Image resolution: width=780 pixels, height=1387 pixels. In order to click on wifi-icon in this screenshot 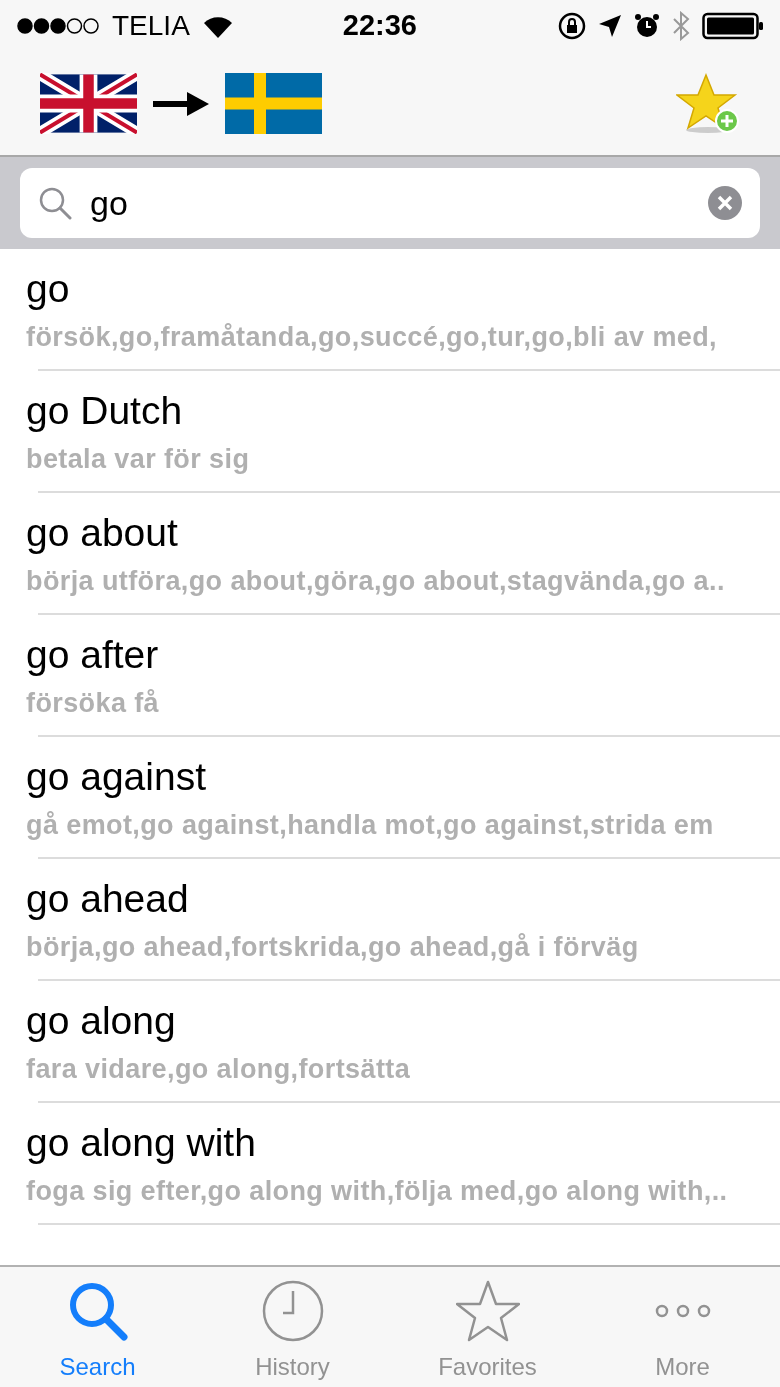, I will do `click(217, 26)`.